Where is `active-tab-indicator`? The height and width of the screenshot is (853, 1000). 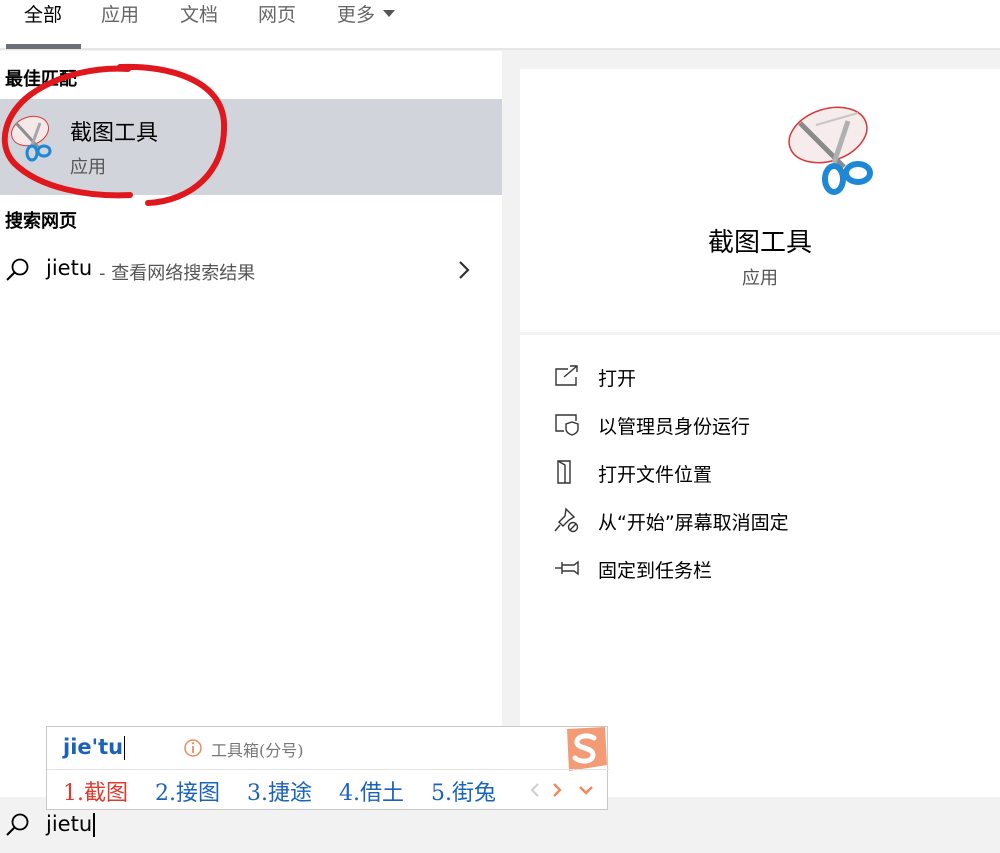
active-tab-indicator is located at coordinates (43, 46).